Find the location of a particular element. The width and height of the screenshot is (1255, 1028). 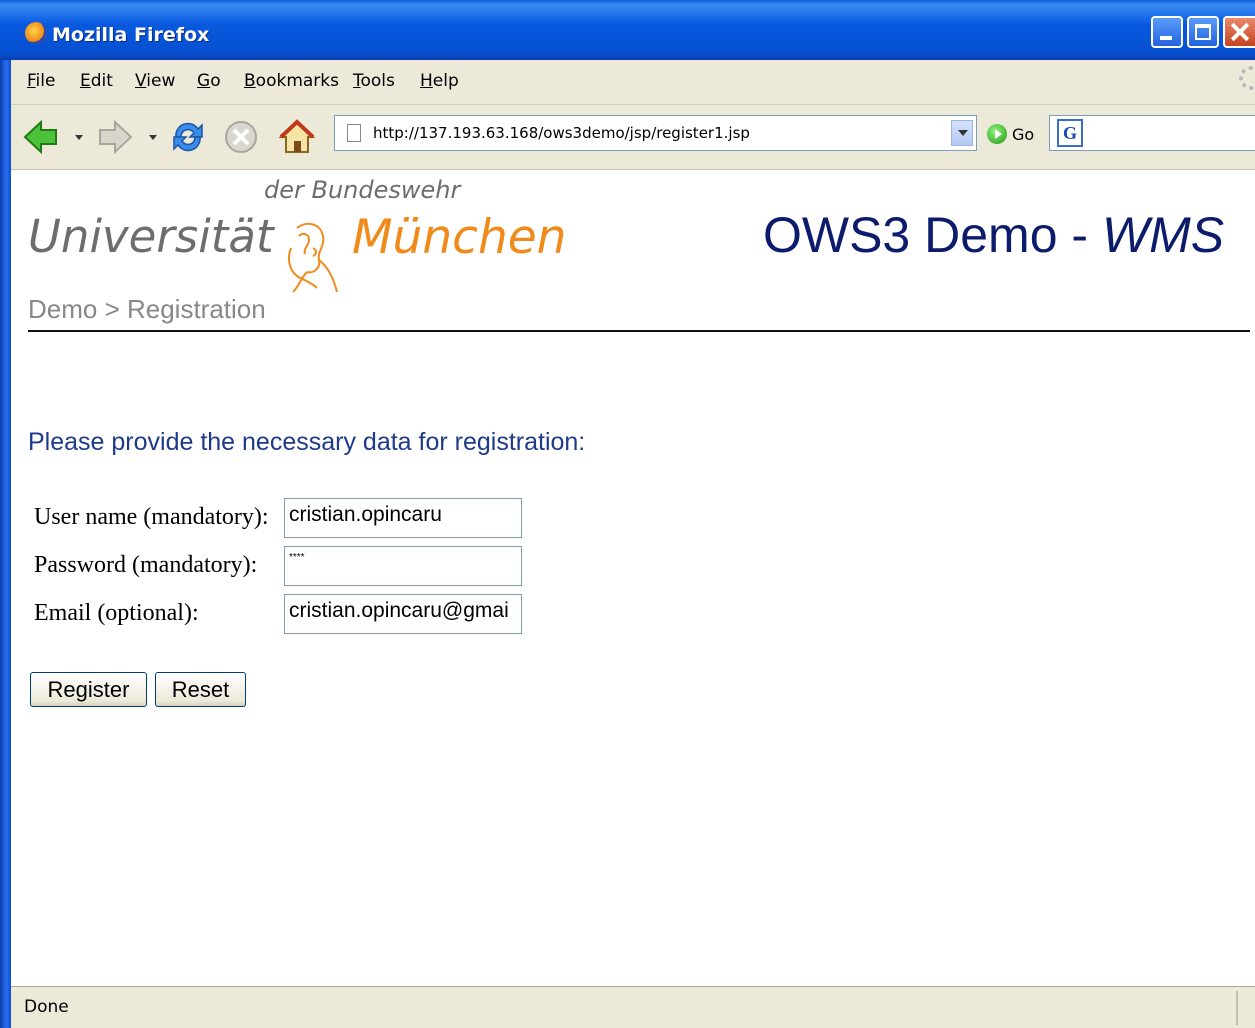

go-icon is located at coordinates (997, 134).